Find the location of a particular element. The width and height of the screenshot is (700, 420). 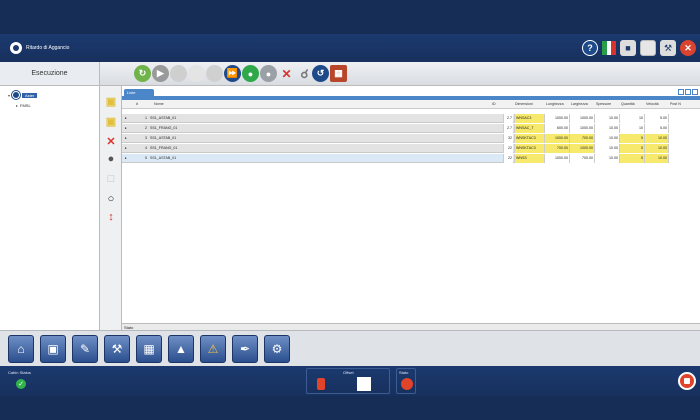

rotate-icon: ↺ is located at coordinates (320, 73).